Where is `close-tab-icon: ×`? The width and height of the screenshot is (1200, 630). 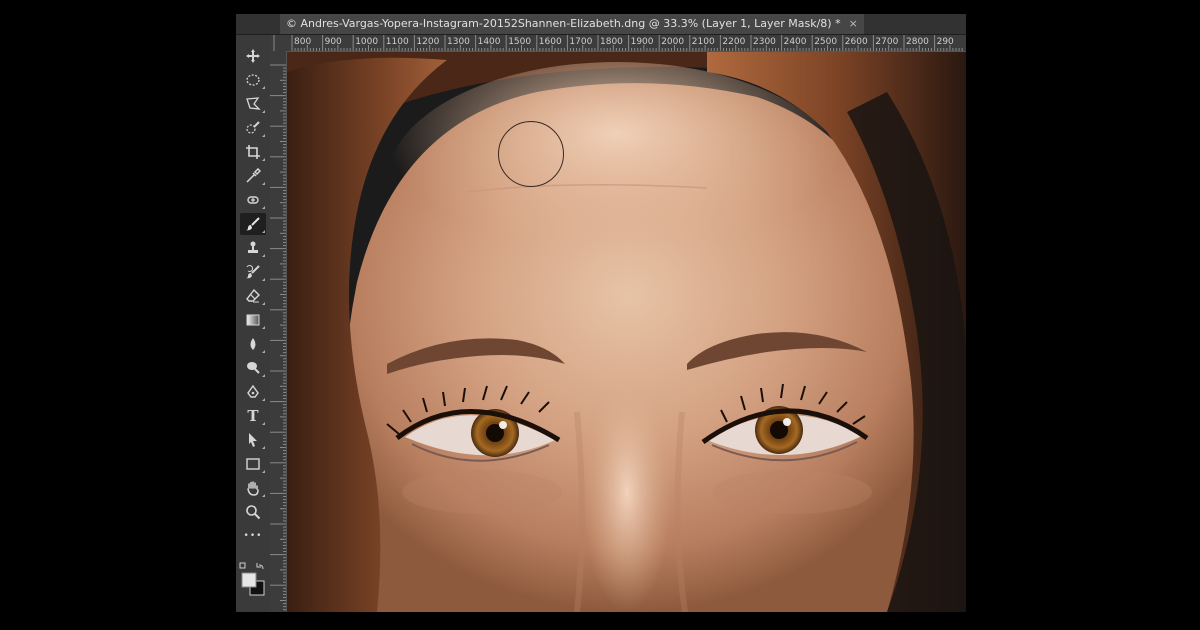
close-tab-icon: × is located at coordinates (853, 24).